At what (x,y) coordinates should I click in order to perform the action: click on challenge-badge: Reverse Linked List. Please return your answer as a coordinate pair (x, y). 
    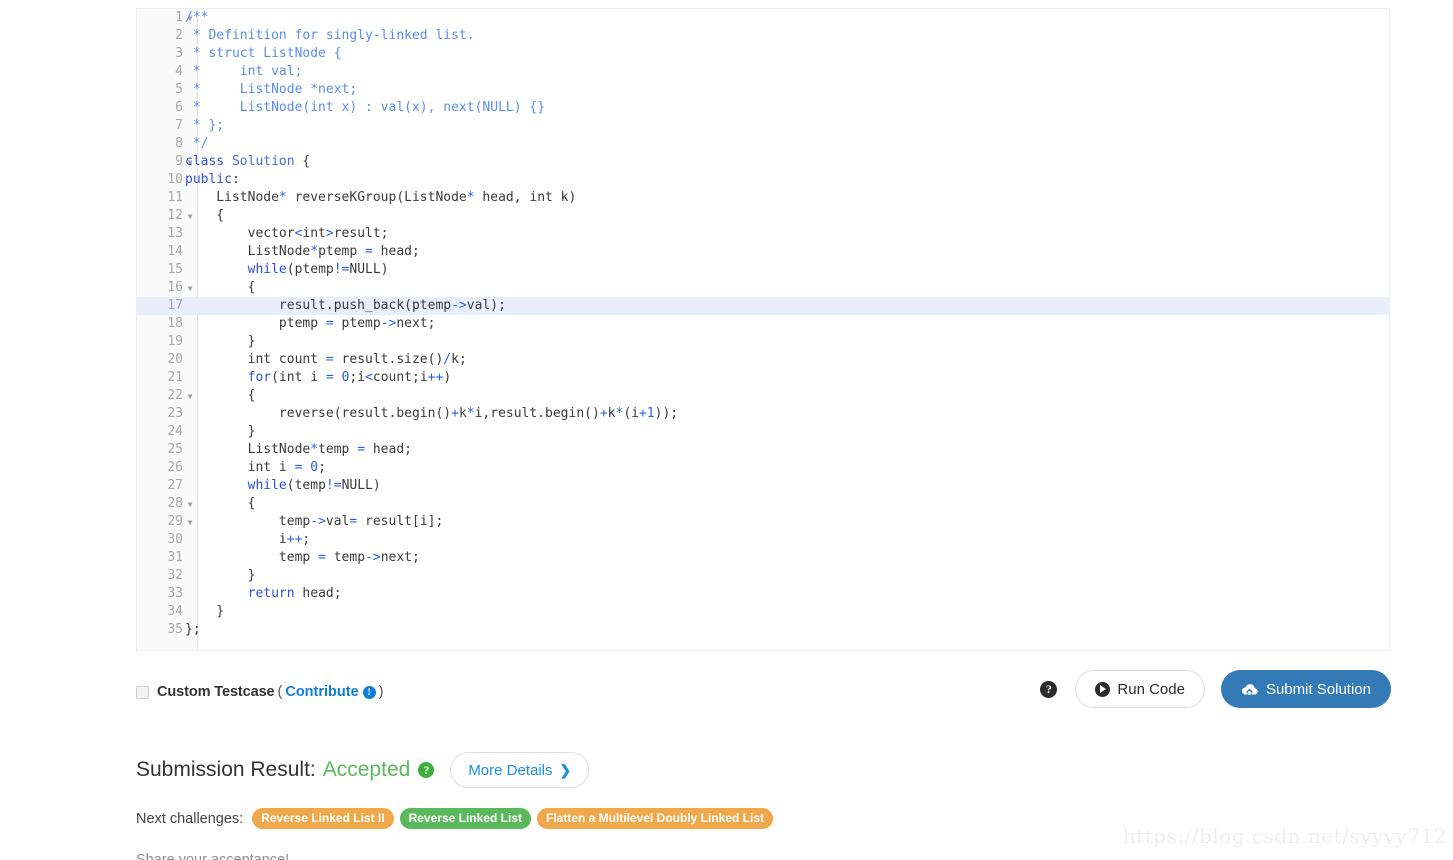
    Looking at the image, I should click on (465, 818).